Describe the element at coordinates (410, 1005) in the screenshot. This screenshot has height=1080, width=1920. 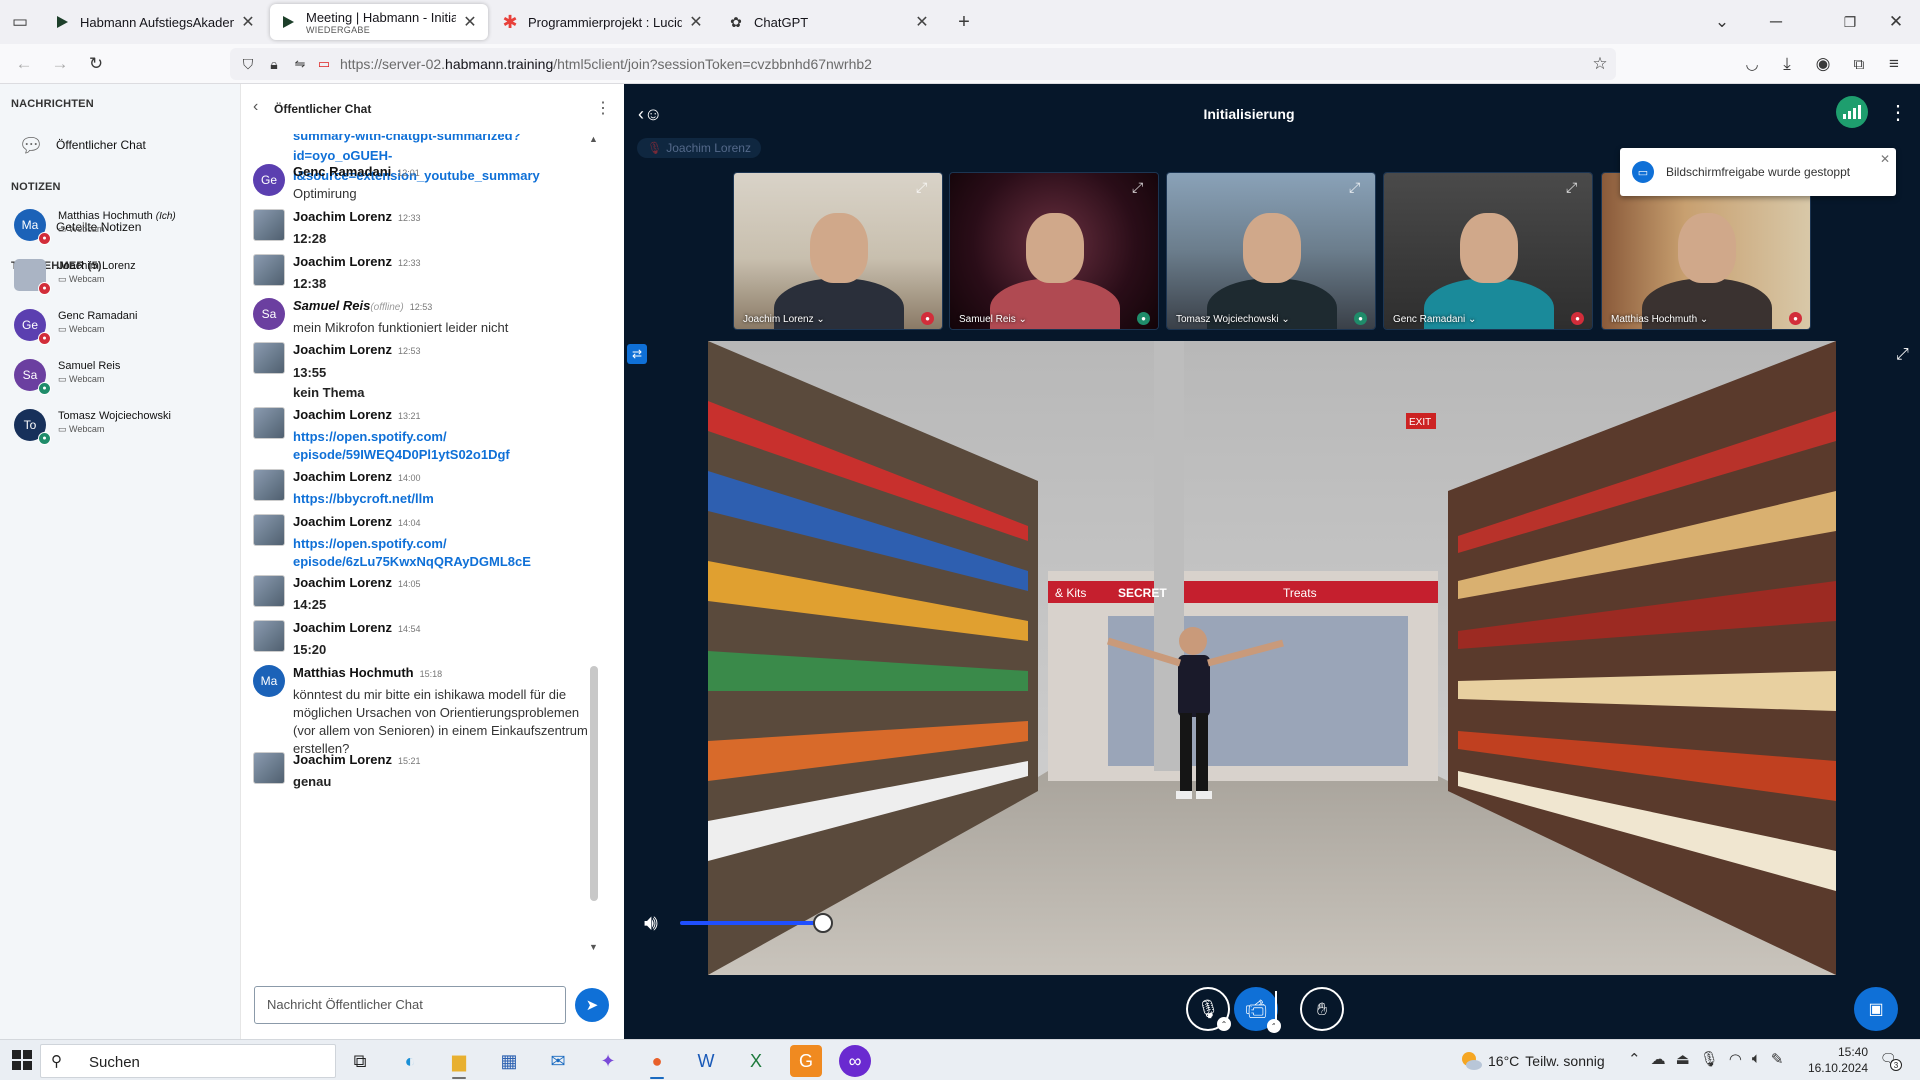
I see `chat-message-input: Nachricht Öffentlicher Chat` at that location.